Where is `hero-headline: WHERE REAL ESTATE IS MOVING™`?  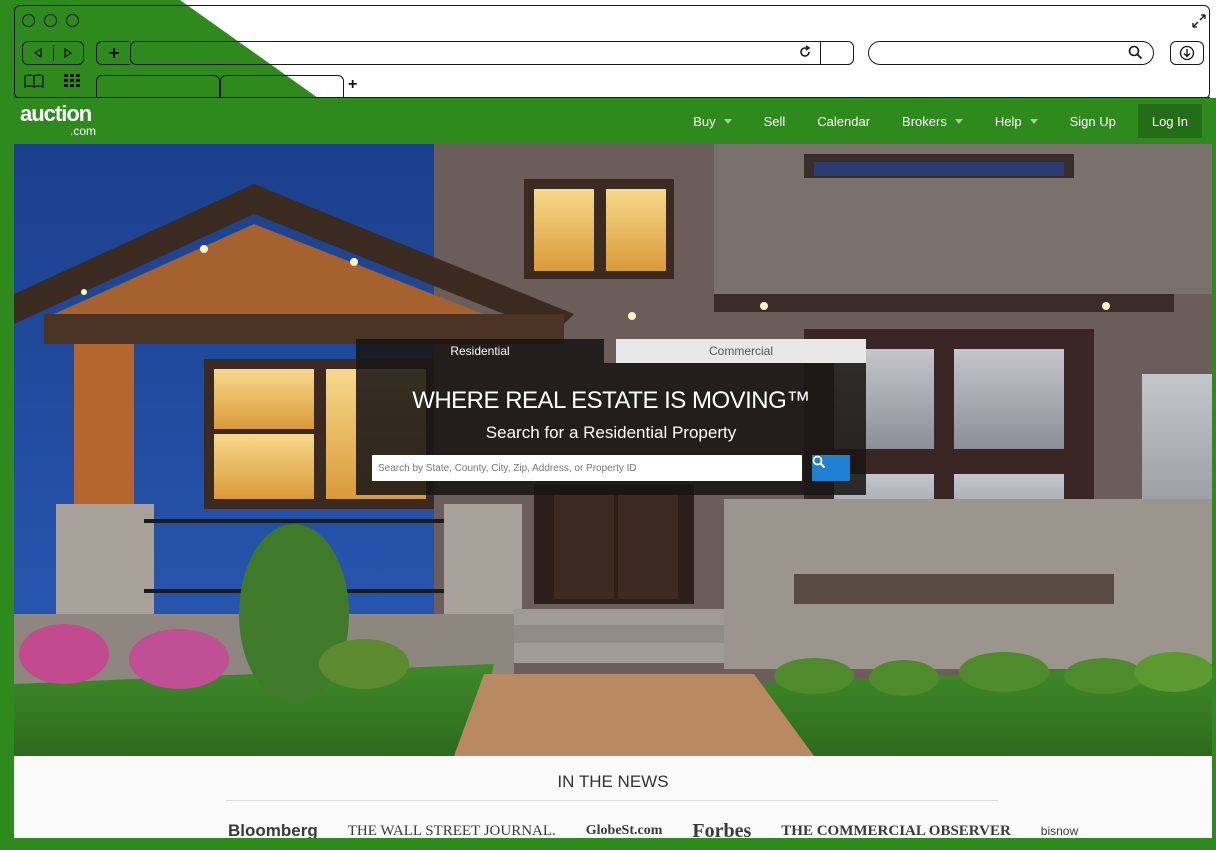 hero-headline: WHERE REAL ESTATE IS MOVING™ is located at coordinates (611, 400).